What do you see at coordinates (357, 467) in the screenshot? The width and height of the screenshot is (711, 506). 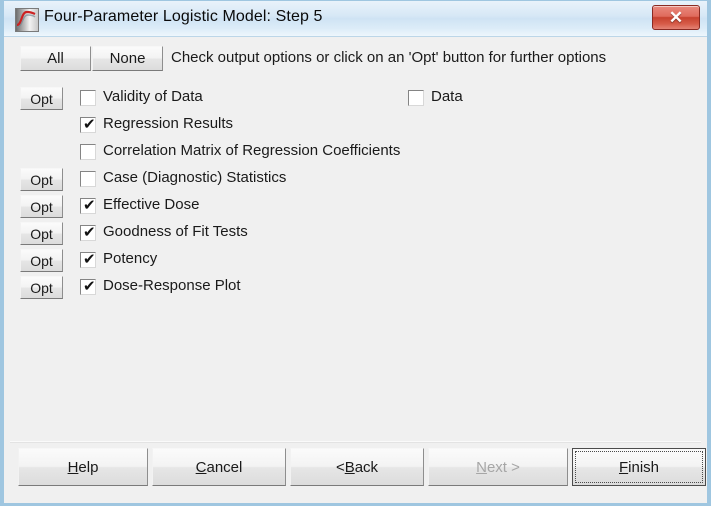 I see `back-button: < Back` at bounding box center [357, 467].